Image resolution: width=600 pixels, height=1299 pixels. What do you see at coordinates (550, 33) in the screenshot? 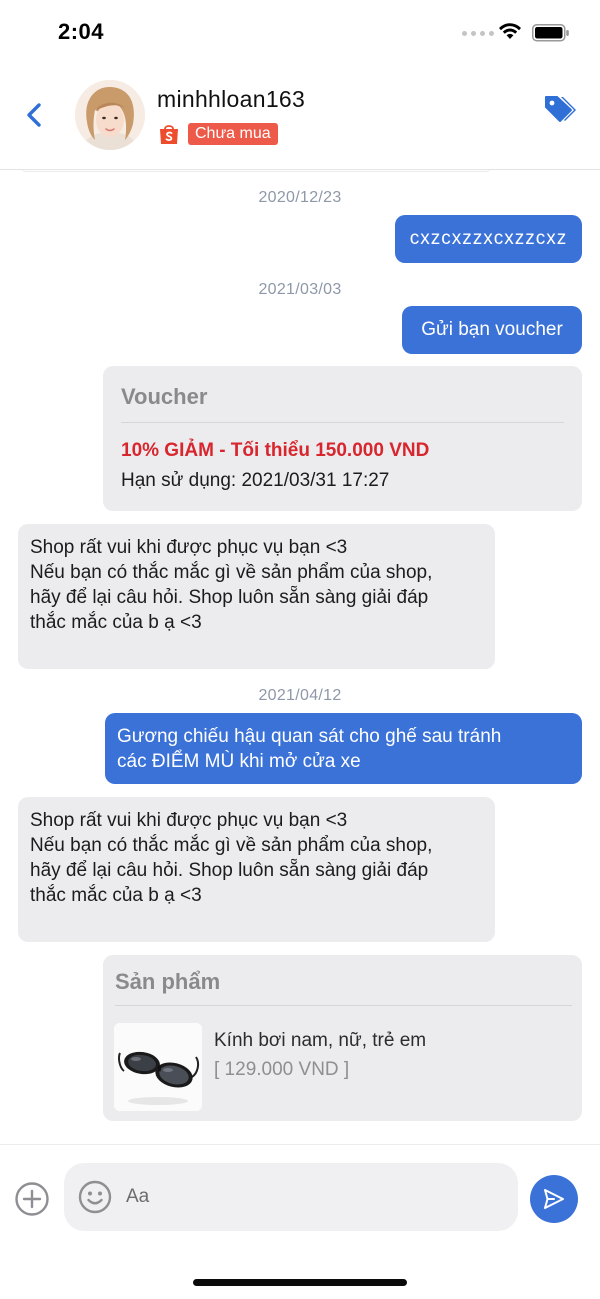
I see `battery-icon` at bounding box center [550, 33].